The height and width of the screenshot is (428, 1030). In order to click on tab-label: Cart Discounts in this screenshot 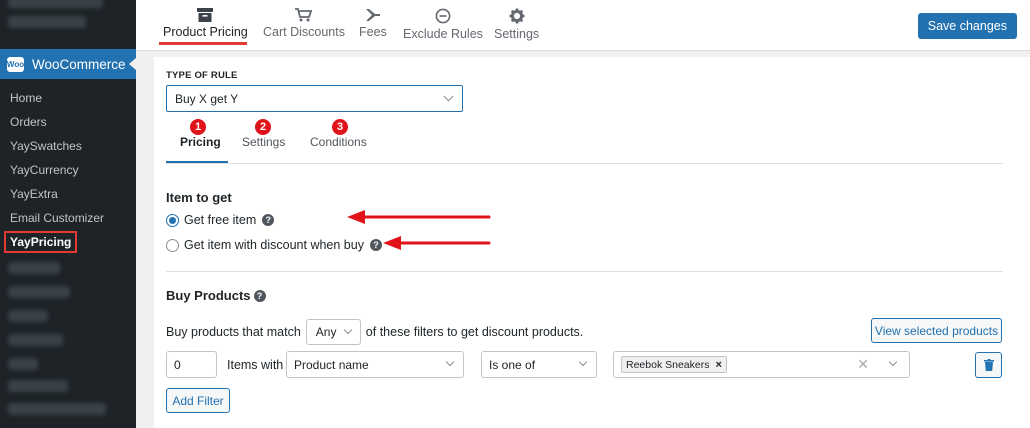, I will do `click(304, 32)`.